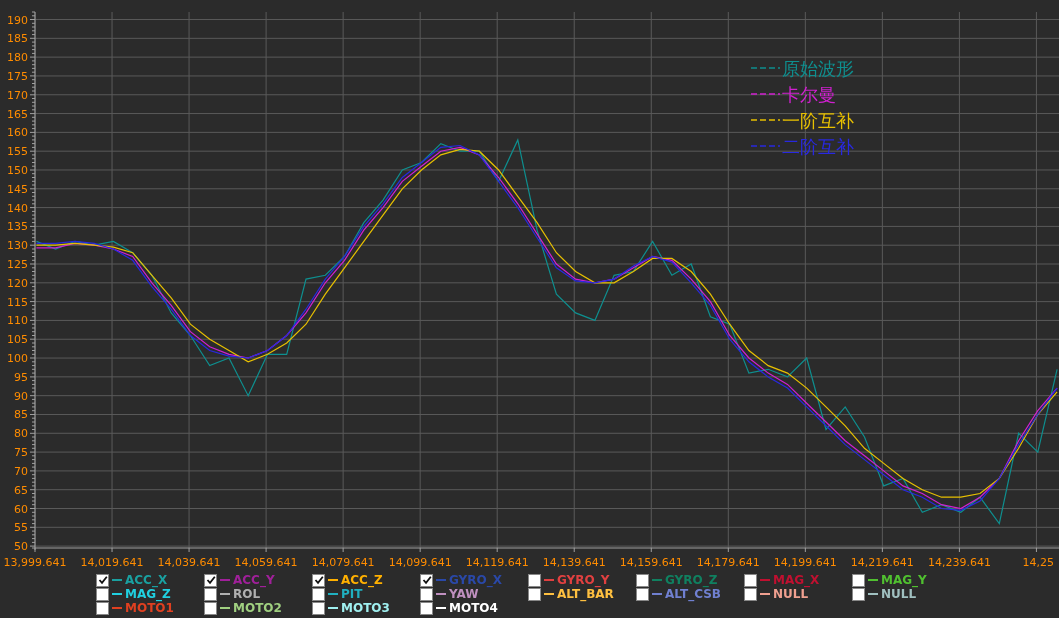 The height and width of the screenshot is (618, 1059). Describe the element at coordinates (693, 594) in the screenshot. I see `channel-label: ALT_CSB` at that location.